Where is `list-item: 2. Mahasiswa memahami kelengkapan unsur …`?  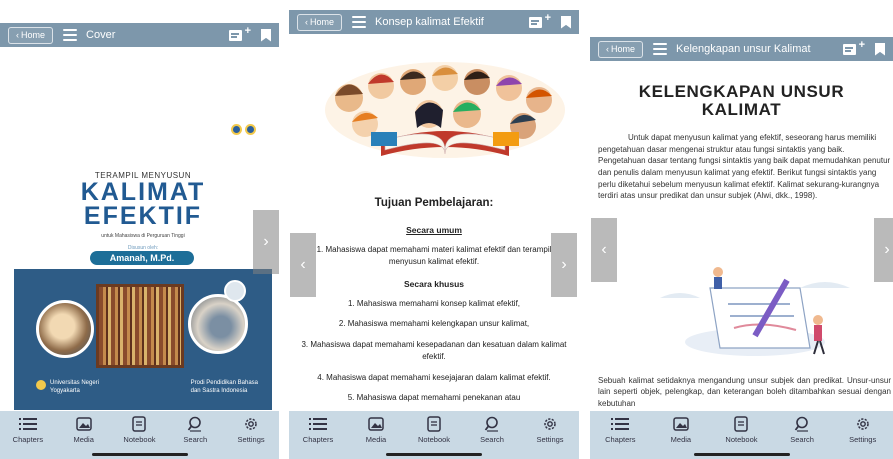
list-item: 2. Mahasiswa memahami kelengkapan unsur … is located at coordinates (434, 324).